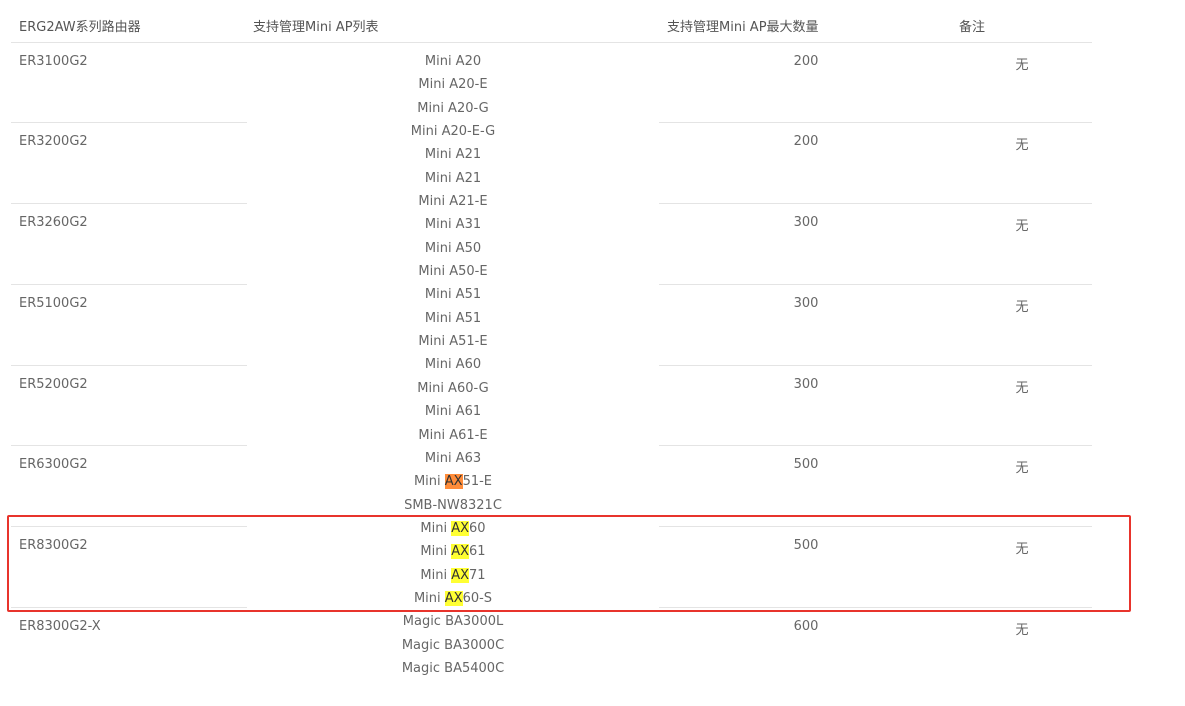  What do you see at coordinates (60, 626) in the screenshot?
I see `router-model: ER8300G2-X` at bounding box center [60, 626].